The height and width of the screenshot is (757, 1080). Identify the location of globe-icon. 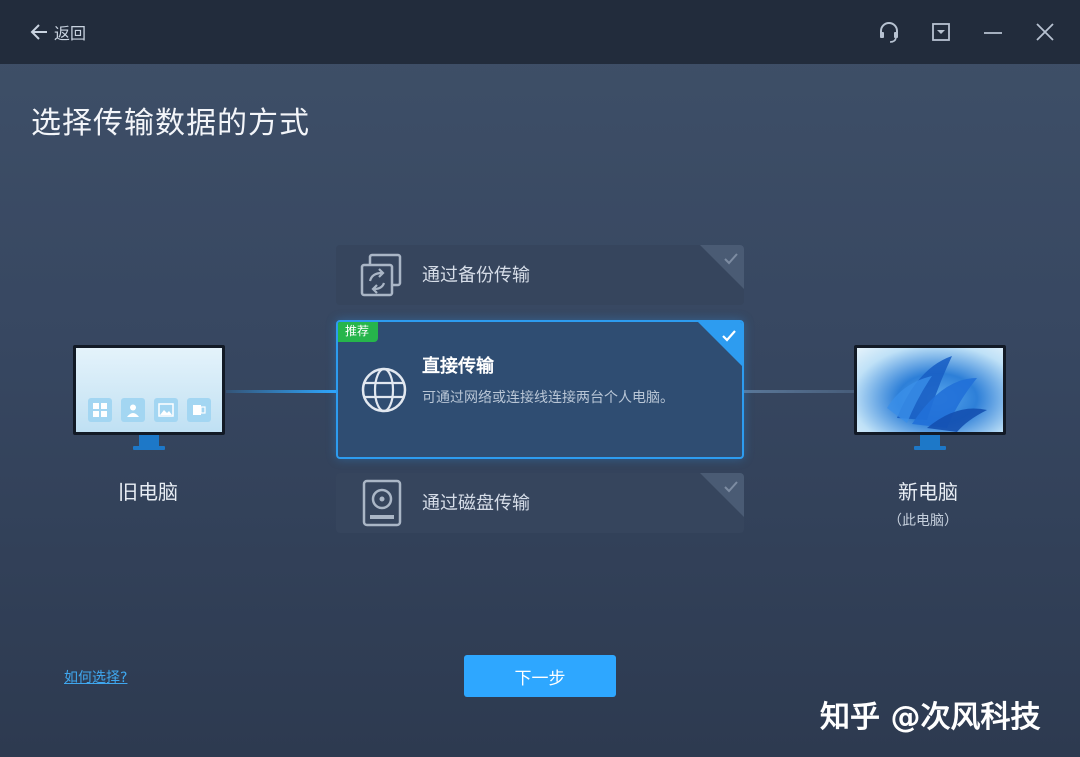
(384, 392).